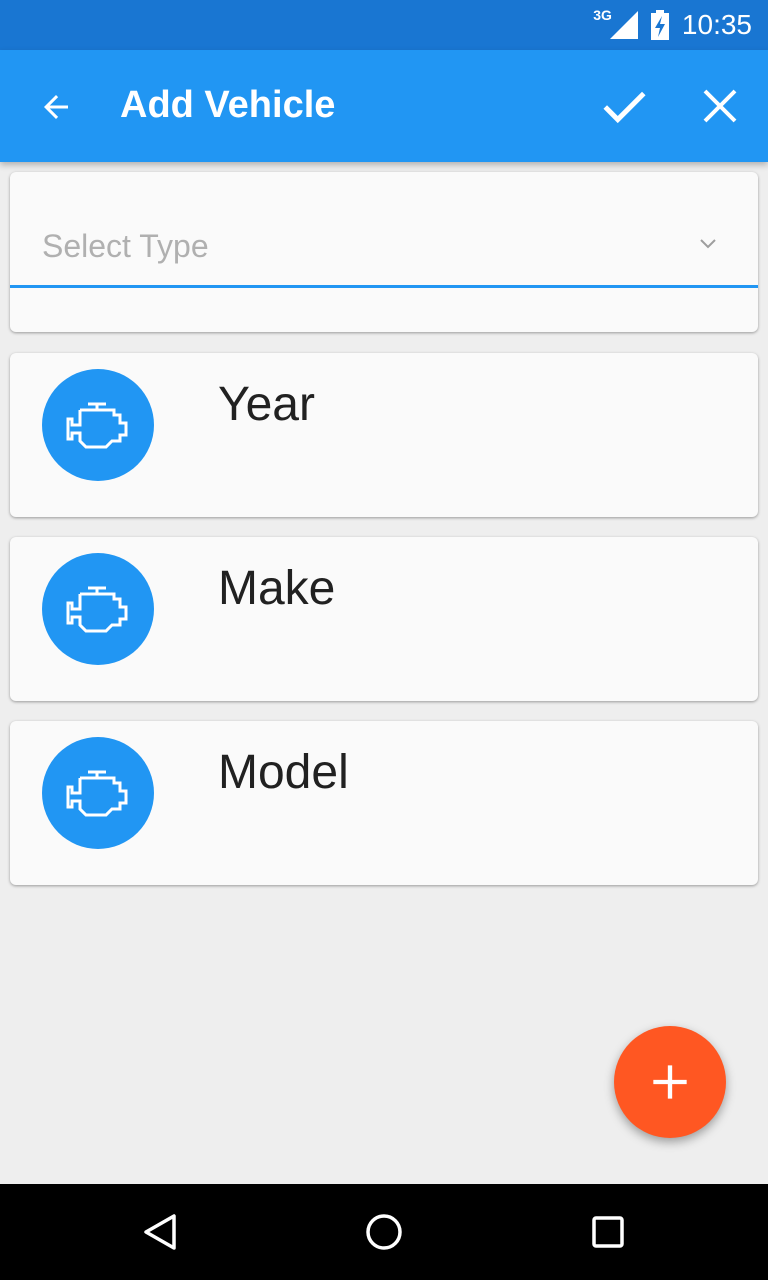 The height and width of the screenshot is (1280, 768). What do you see at coordinates (384, 803) in the screenshot?
I see `model-card: Model` at bounding box center [384, 803].